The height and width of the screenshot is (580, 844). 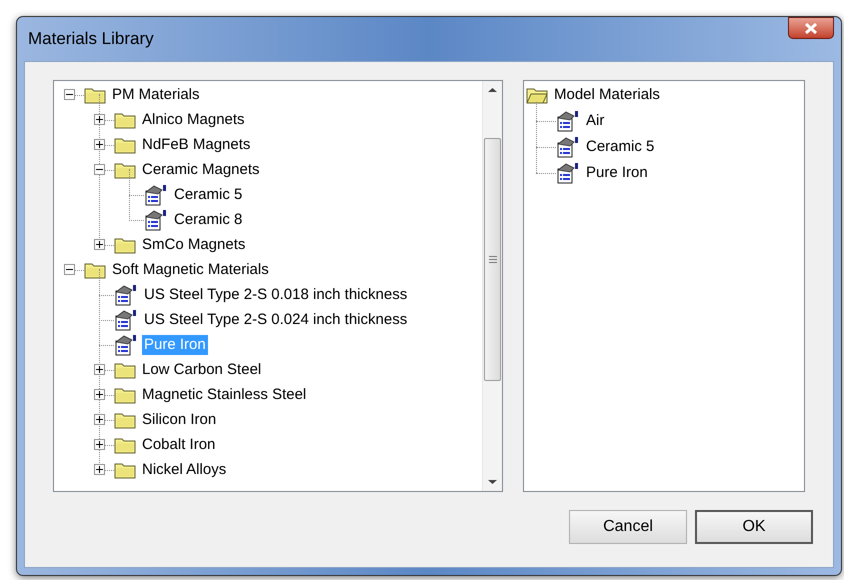 I want to click on tree-item: Ceramic Magnets, so click(x=201, y=170).